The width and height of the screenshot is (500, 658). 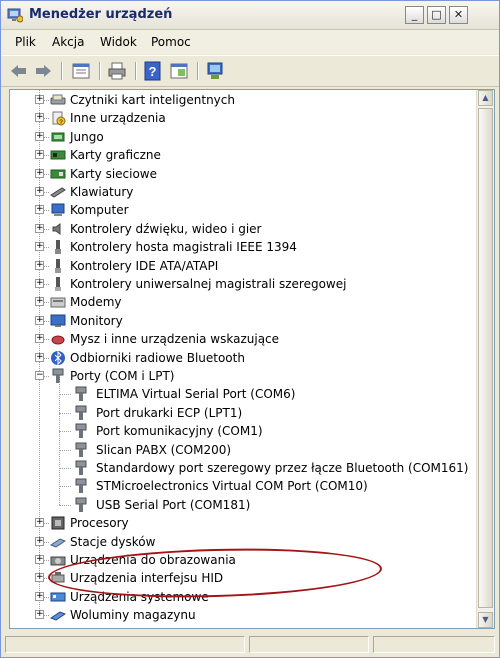 I want to click on tree-item-label: Czytniki kart inteligentnych, so click(x=152, y=100).